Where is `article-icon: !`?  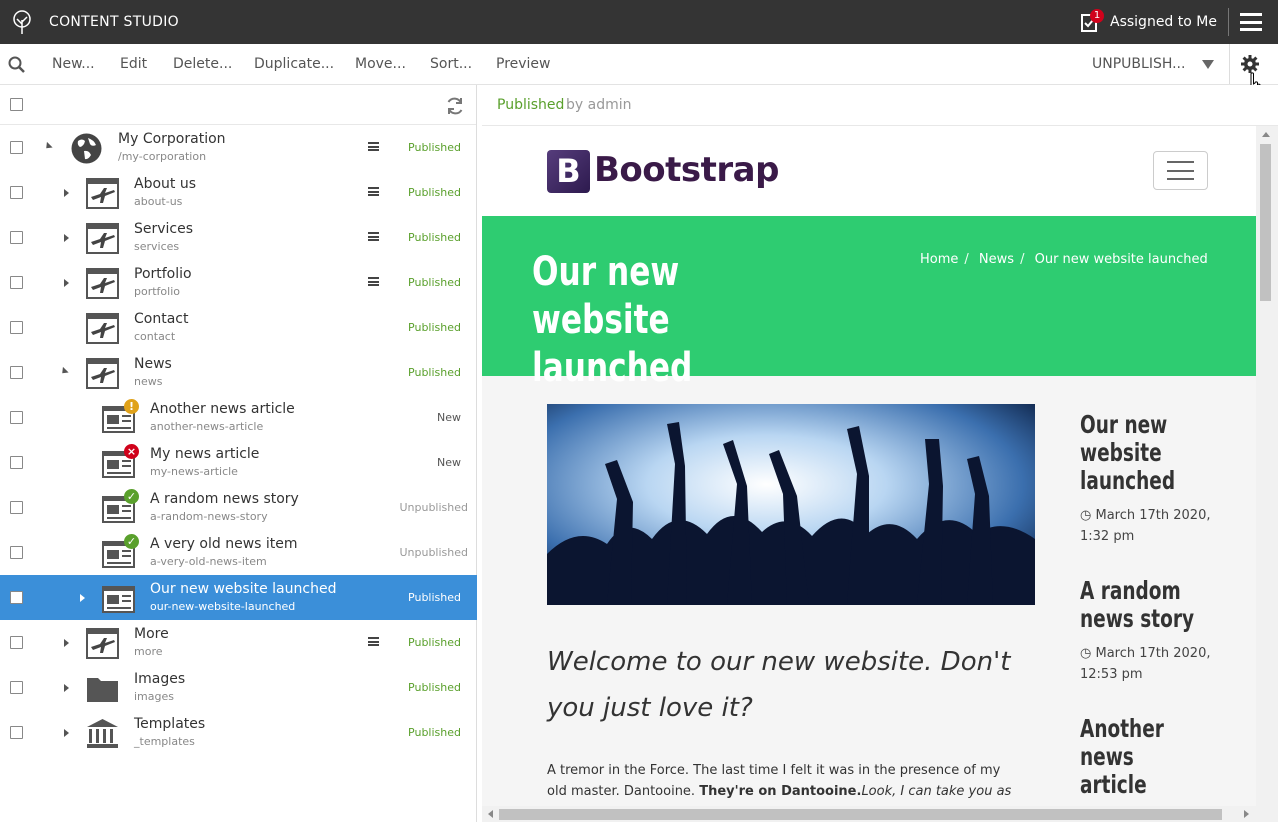
article-icon: ! is located at coordinates (120, 417).